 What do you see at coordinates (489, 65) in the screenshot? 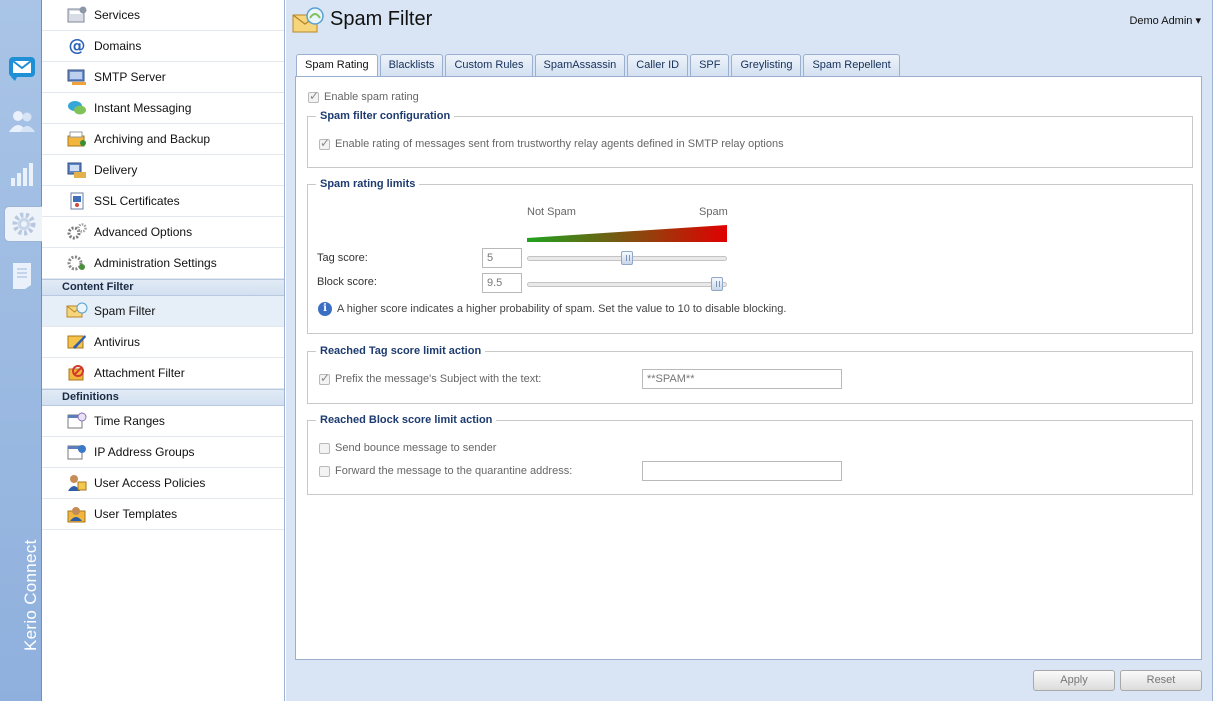
I see `tab-custom-rules: Custom Rules` at bounding box center [489, 65].